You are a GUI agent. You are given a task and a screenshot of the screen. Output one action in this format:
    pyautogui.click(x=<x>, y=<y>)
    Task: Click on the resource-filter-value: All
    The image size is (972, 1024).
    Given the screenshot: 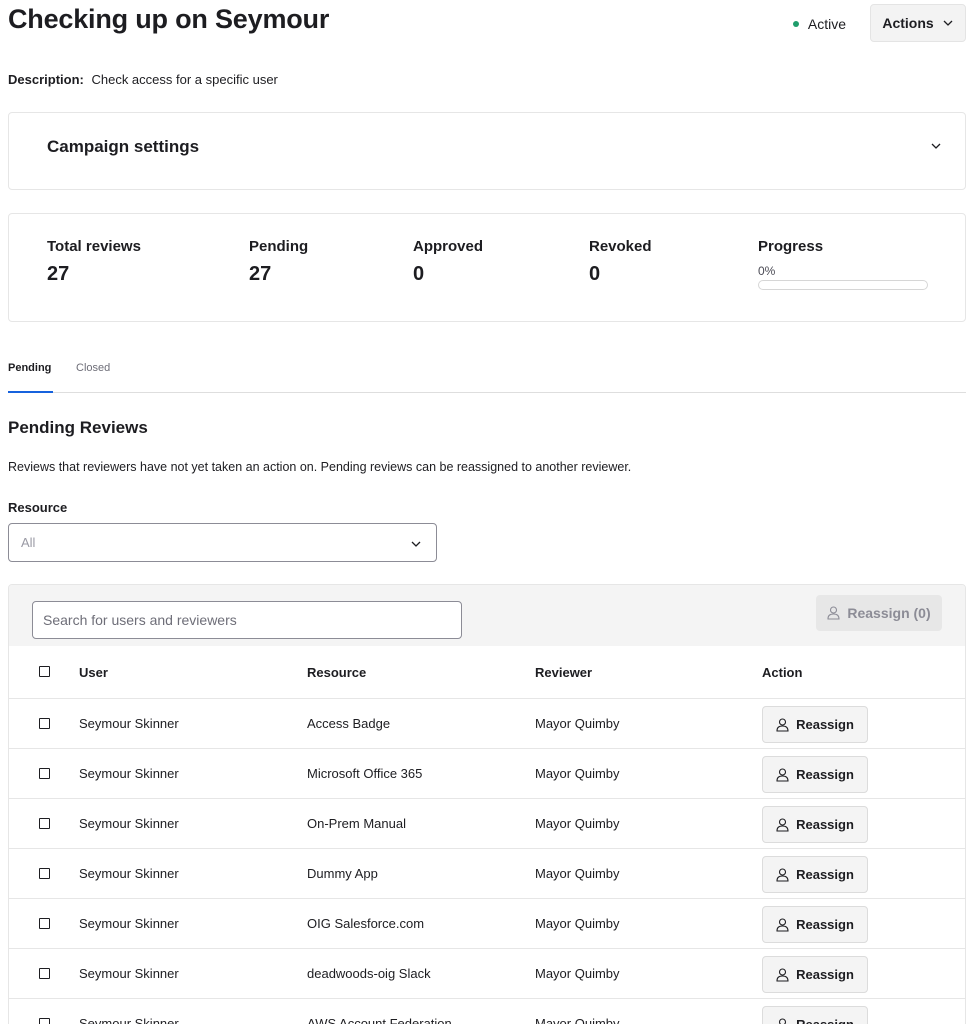 What is the action you would take?
    pyautogui.click(x=28, y=542)
    